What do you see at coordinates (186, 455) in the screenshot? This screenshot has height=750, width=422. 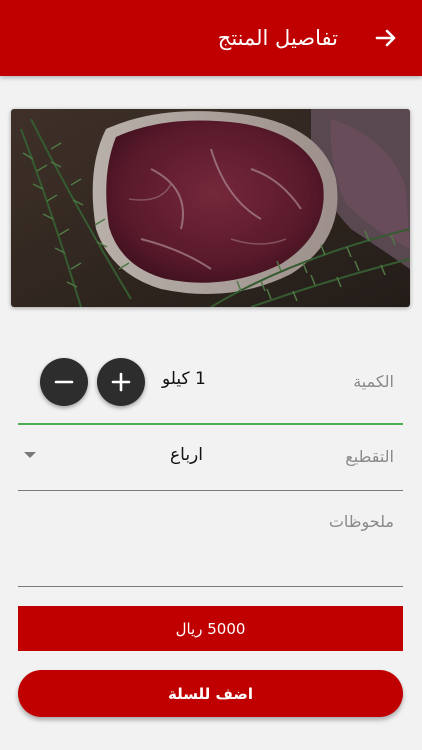 I see `cutting-select: ارباع` at bounding box center [186, 455].